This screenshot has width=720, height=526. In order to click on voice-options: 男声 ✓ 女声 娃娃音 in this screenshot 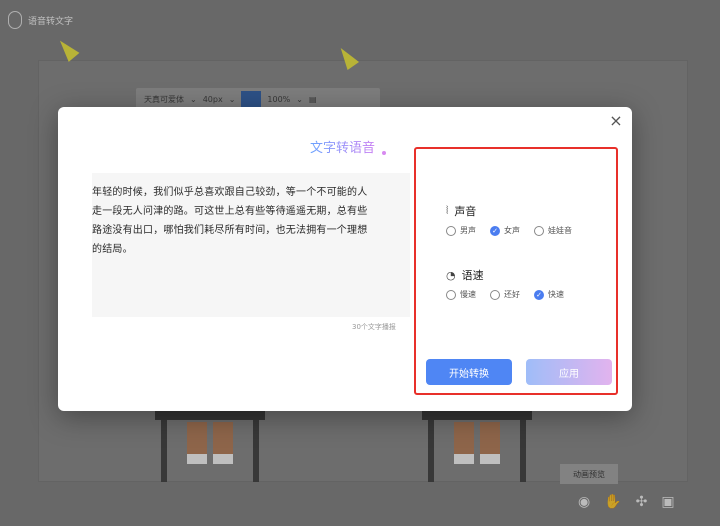, I will do `click(509, 230)`.